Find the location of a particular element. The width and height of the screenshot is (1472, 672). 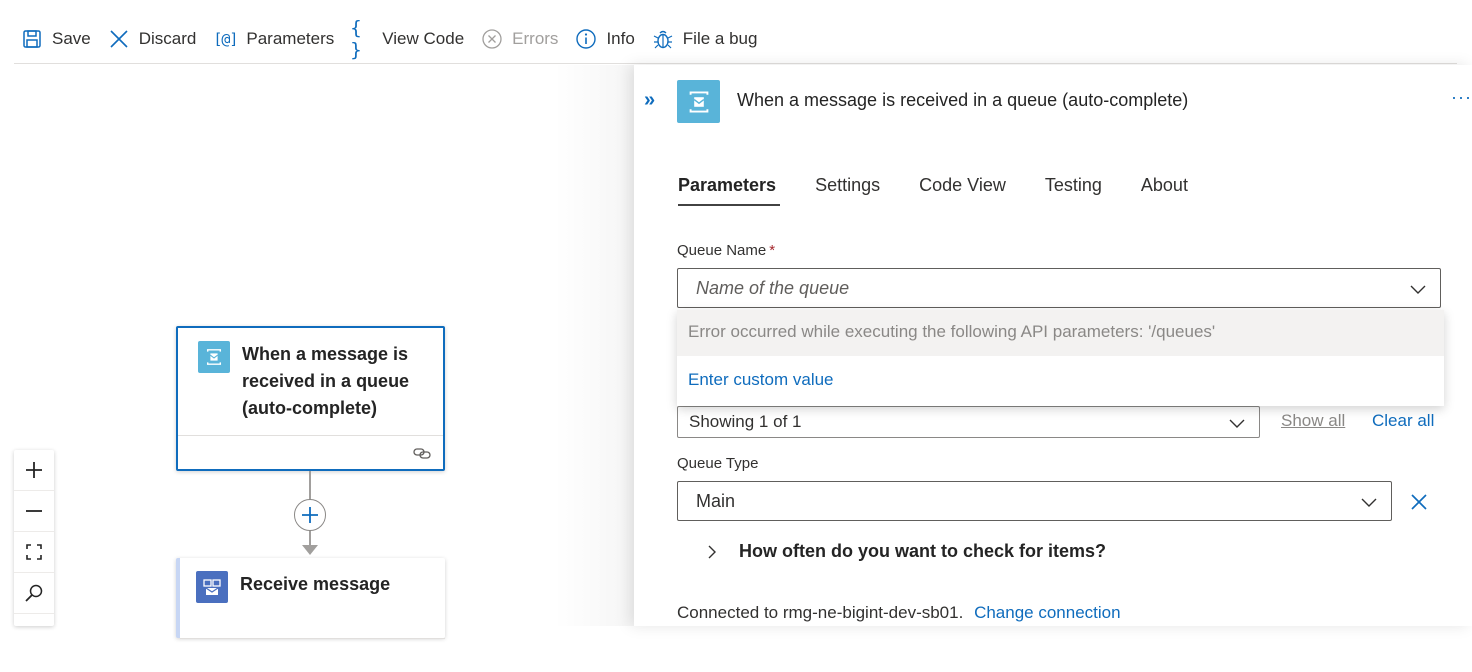

fit-view-button is located at coordinates (34, 552).